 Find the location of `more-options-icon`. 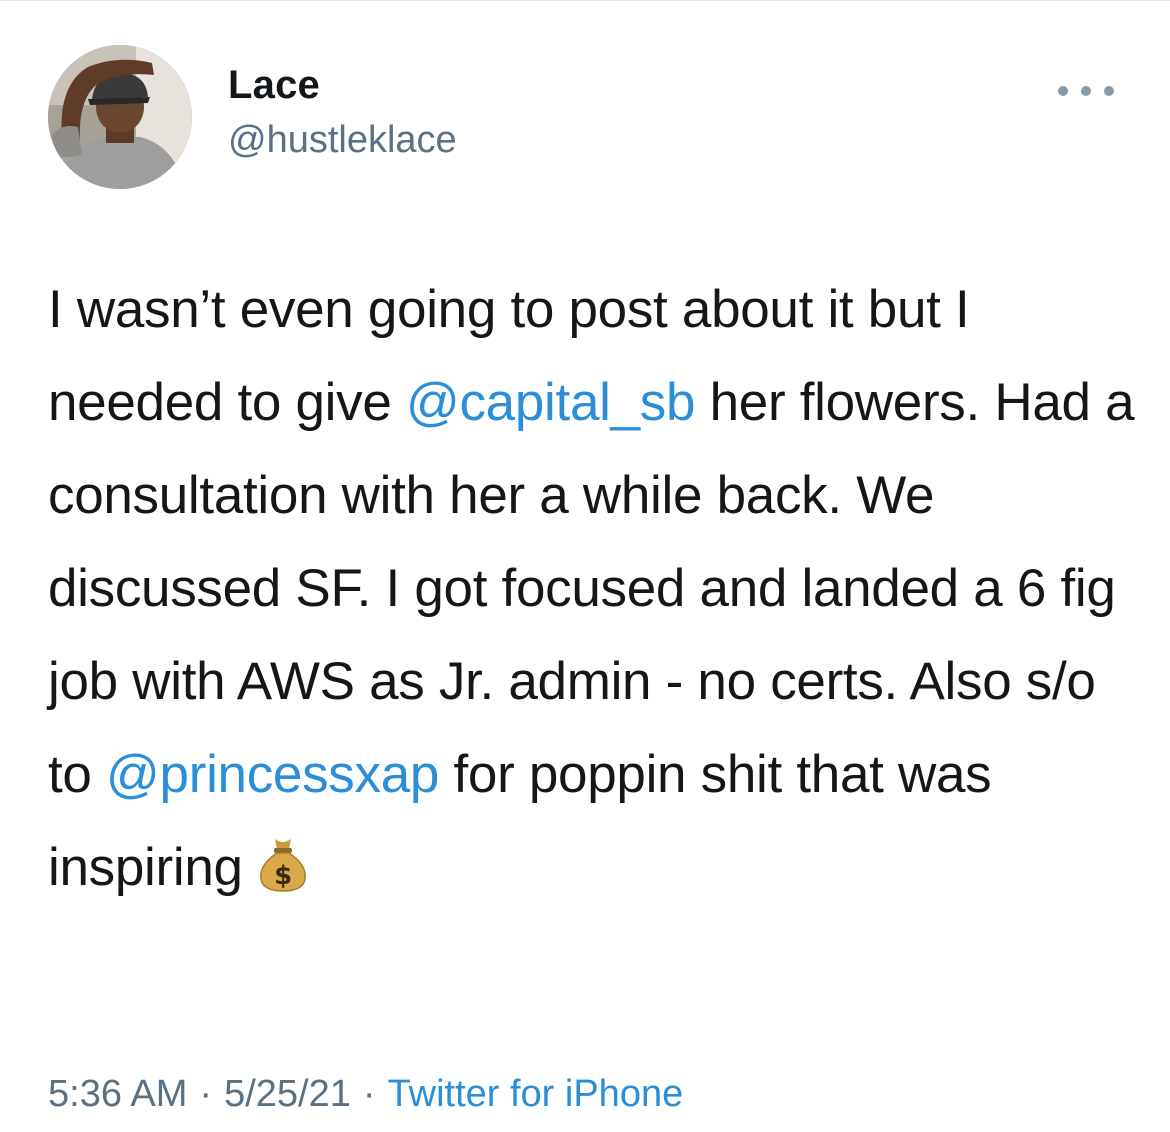

more-options-icon is located at coordinates (1086, 91).